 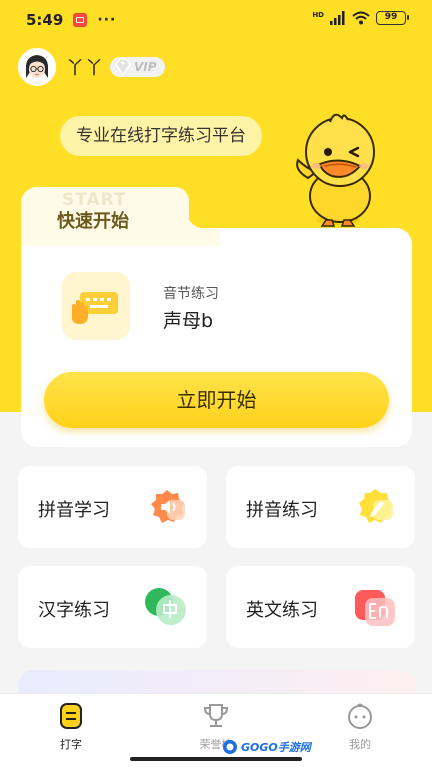 I want to click on quick-start-title: 快速开始, so click(x=93, y=221).